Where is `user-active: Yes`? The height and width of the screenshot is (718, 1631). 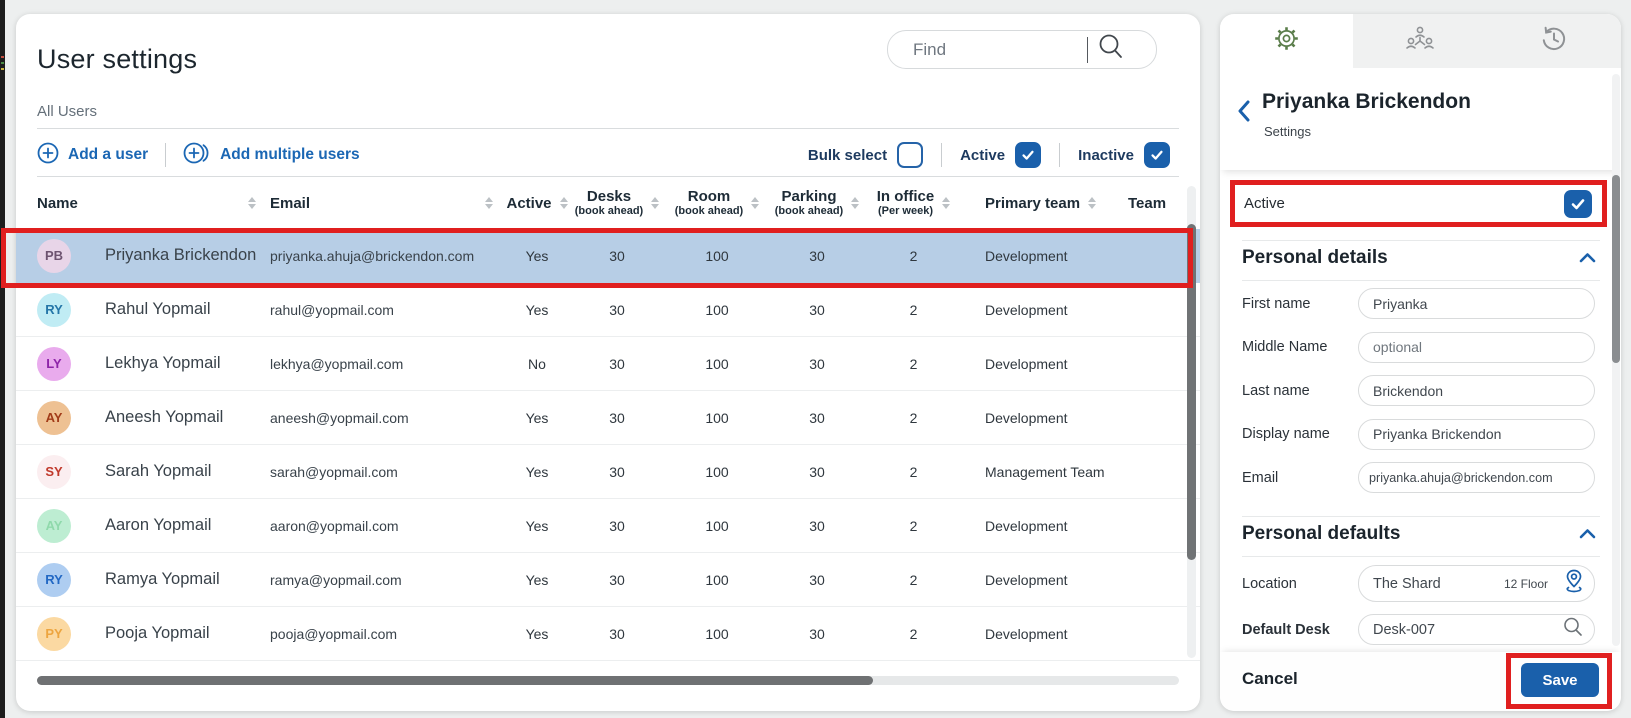 user-active: Yes is located at coordinates (537, 417).